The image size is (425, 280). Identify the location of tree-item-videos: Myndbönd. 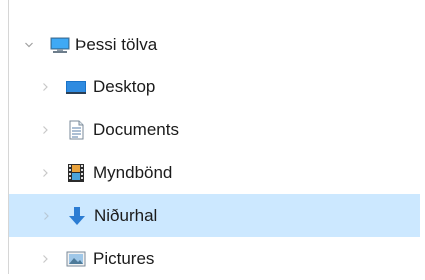
(214, 172).